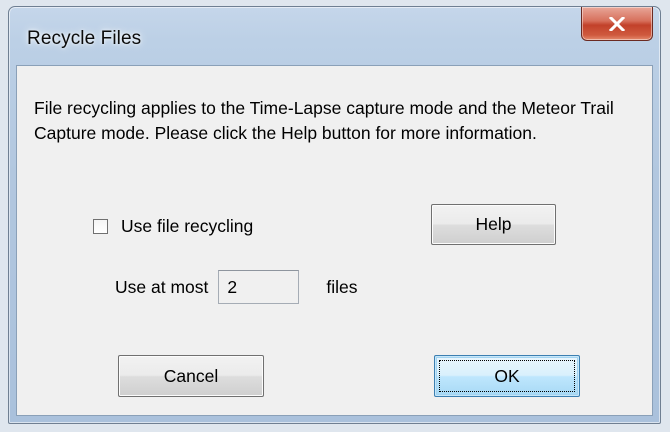 The image size is (670, 432). I want to click on help-button: Help, so click(493, 224).